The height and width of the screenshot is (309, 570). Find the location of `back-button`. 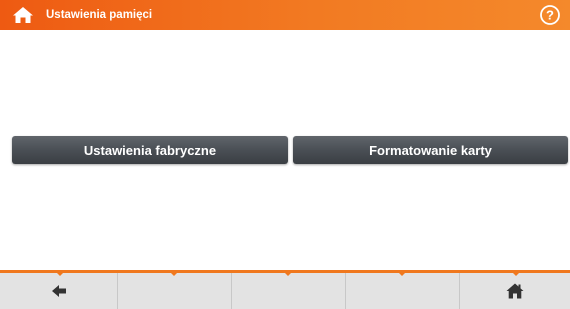

back-button is located at coordinates (59, 291).